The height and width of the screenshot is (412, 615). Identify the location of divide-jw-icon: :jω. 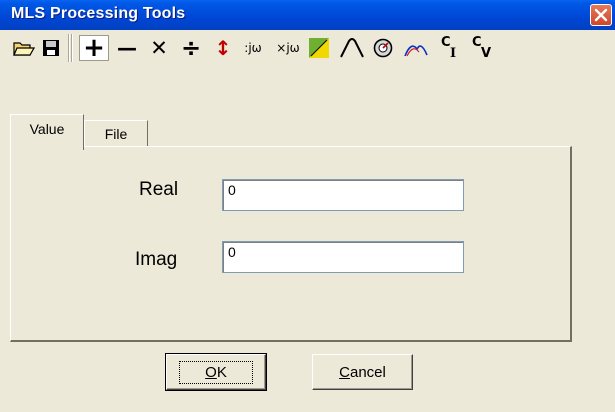
(253, 48).